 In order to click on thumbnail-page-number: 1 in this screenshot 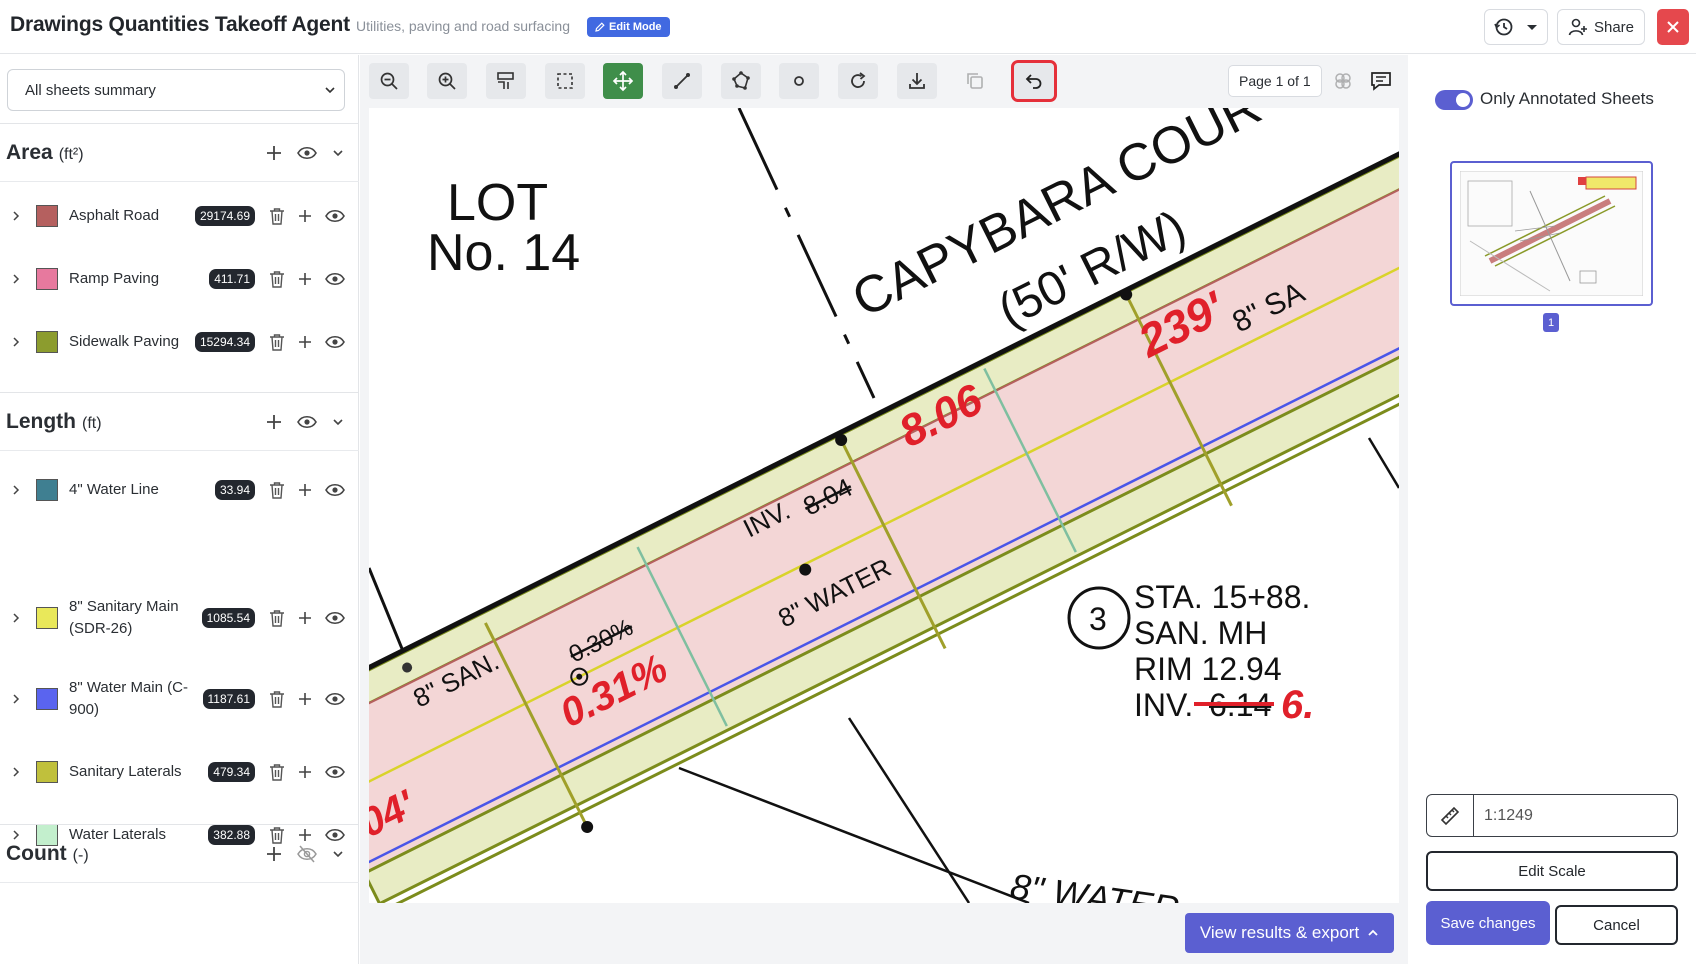, I will do `click(1551, 322)`.